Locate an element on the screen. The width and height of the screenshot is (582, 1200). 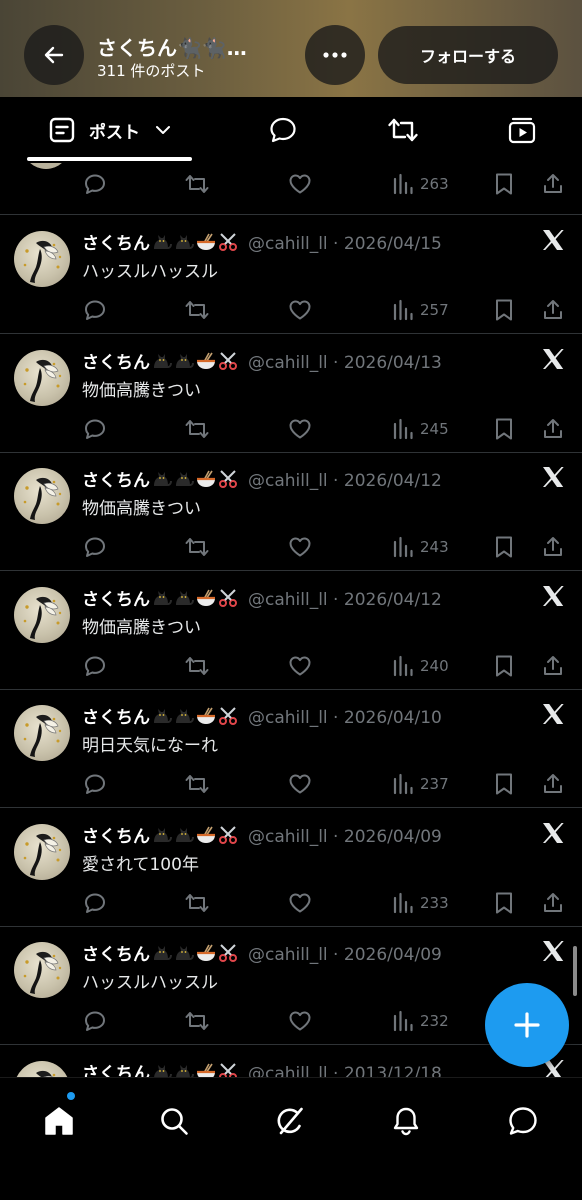
views-button: 237 is located at coordinates (420, 784).